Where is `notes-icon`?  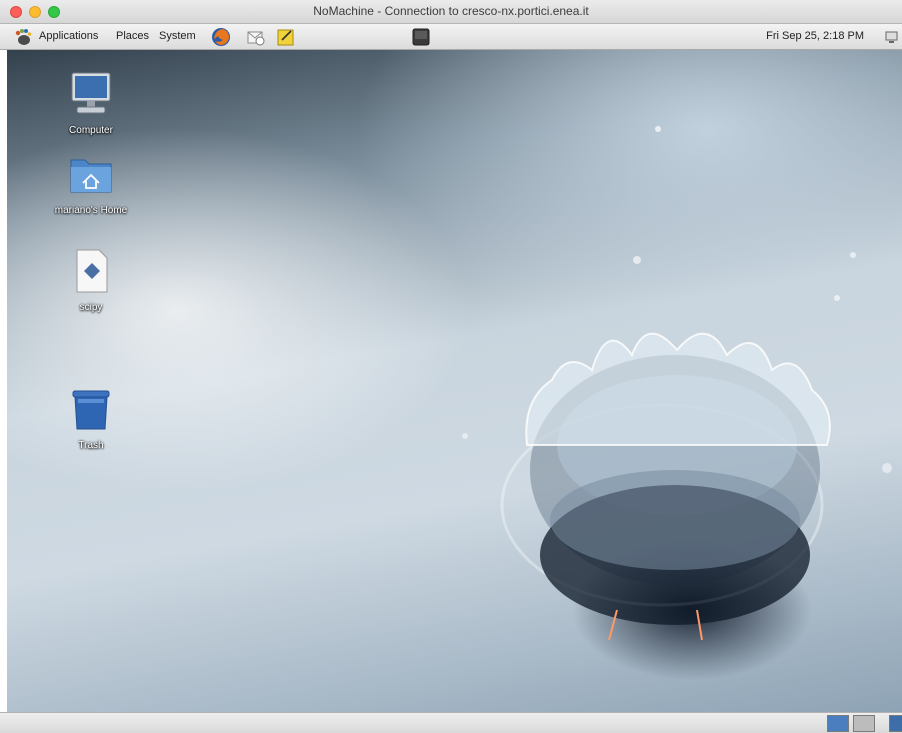
notes-icon is located at coordinates (286, 37).